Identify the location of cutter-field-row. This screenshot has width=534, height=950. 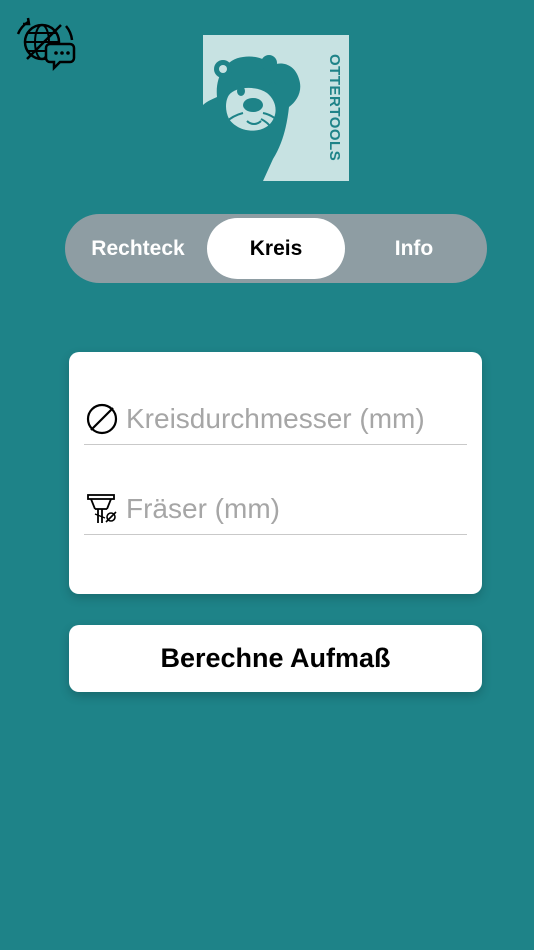
(286, 509).